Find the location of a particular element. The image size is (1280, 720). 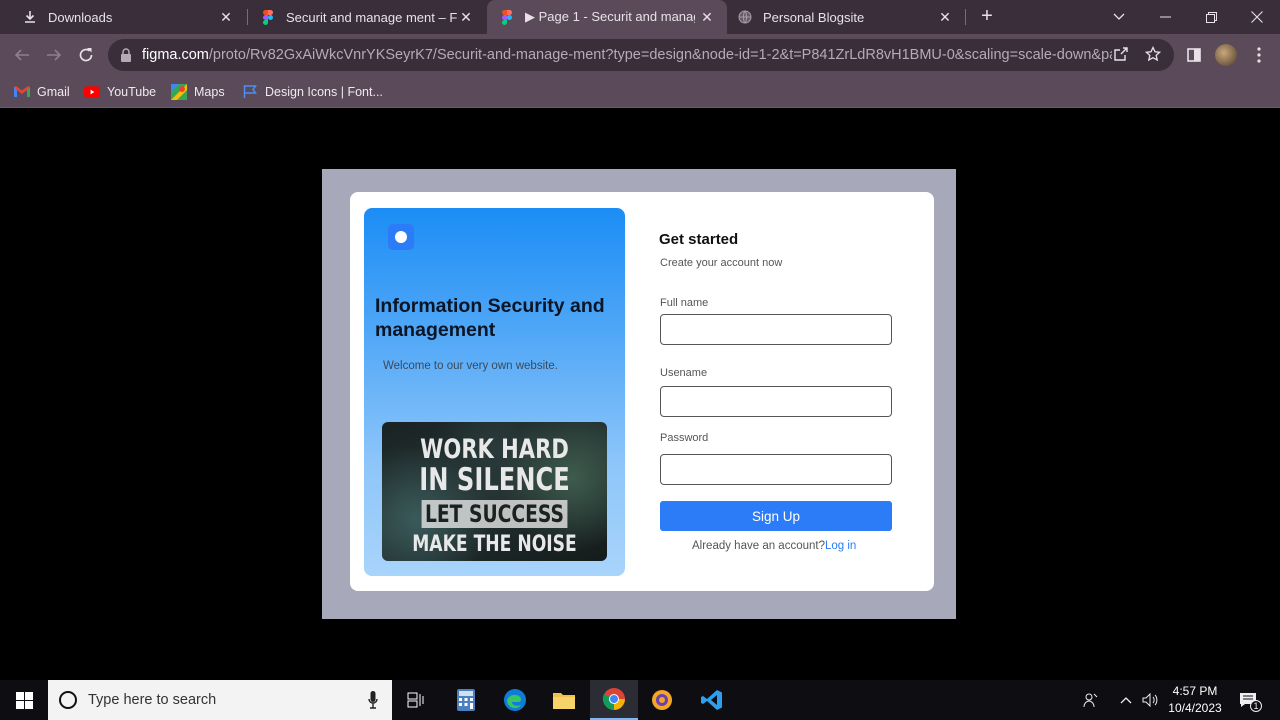

bookmark-youtube: YouTube is located at coordinates (120, 92).